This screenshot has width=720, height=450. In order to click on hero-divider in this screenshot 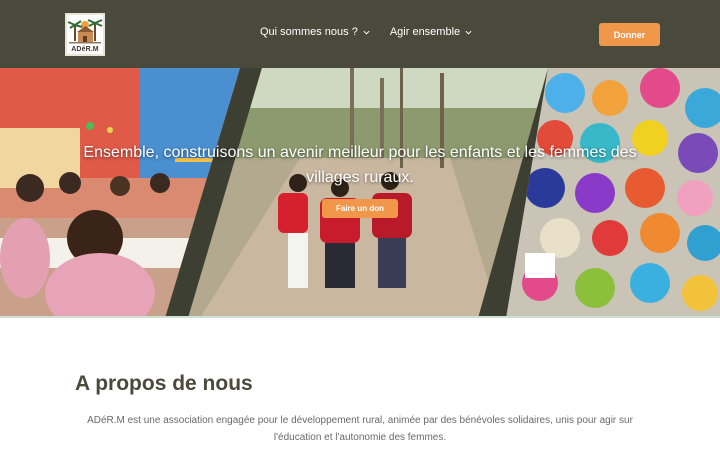, I will do `click(360, 317)`.